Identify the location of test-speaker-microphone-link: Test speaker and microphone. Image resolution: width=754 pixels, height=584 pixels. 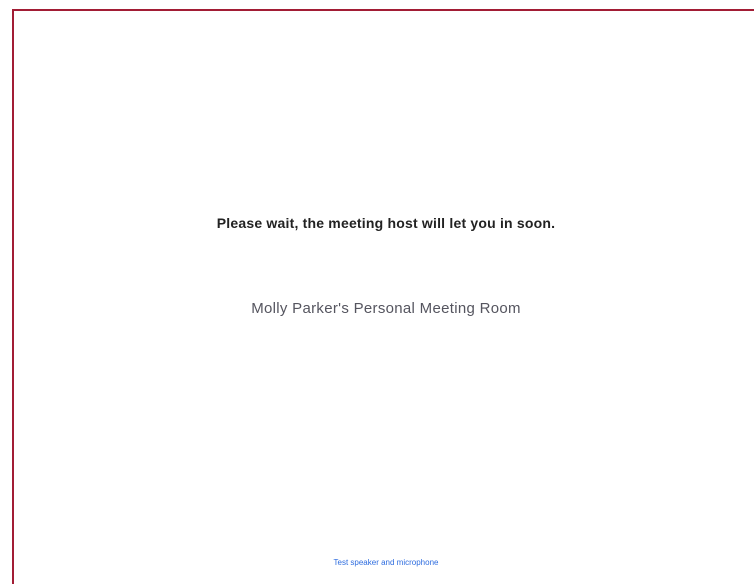
(384, 562).